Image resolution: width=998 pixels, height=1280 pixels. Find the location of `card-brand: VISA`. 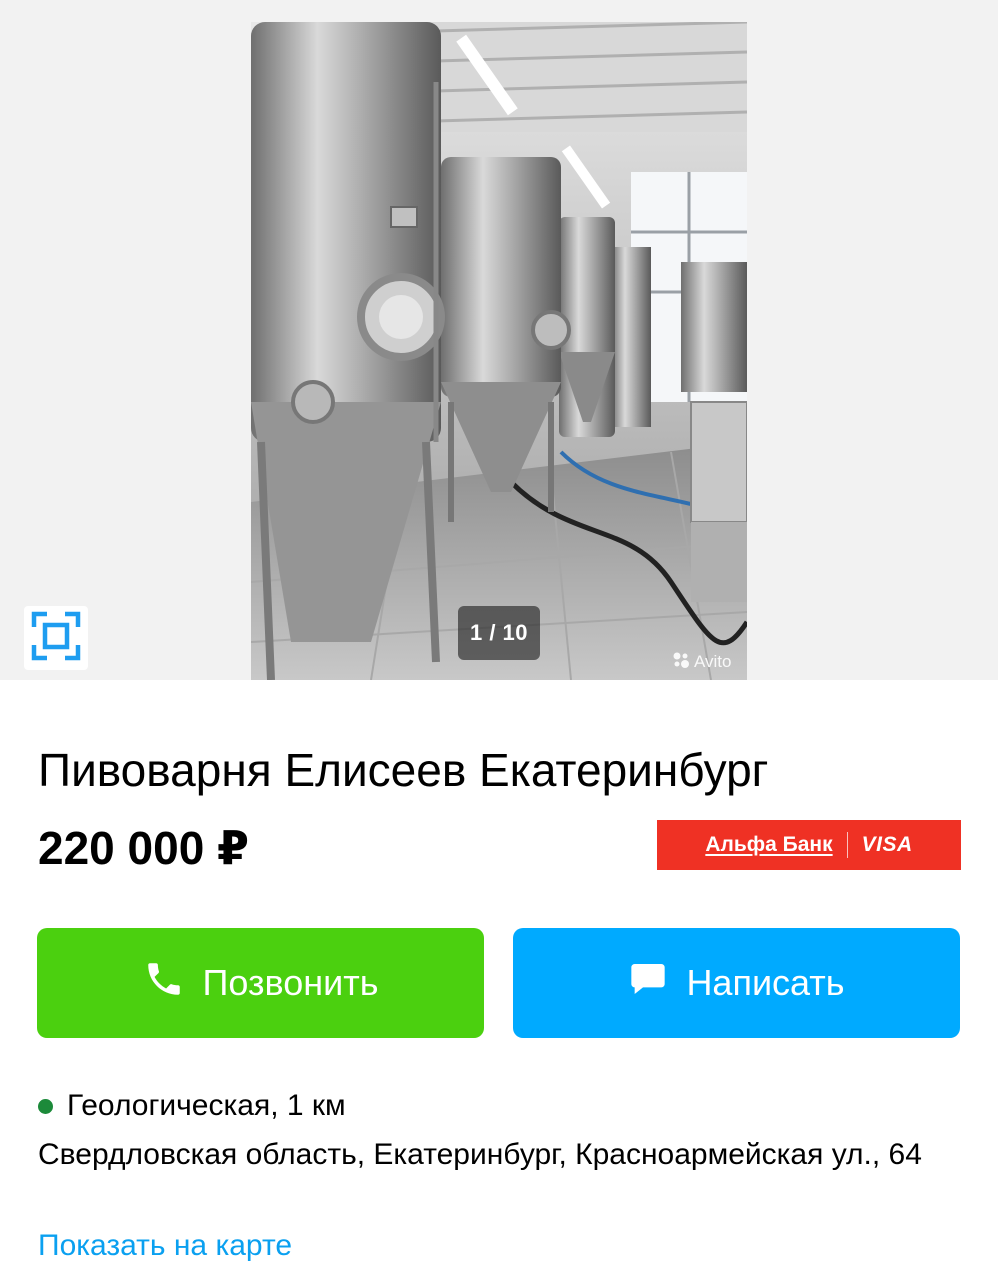

card-brand: VISA is located at coordinates (887, 844).